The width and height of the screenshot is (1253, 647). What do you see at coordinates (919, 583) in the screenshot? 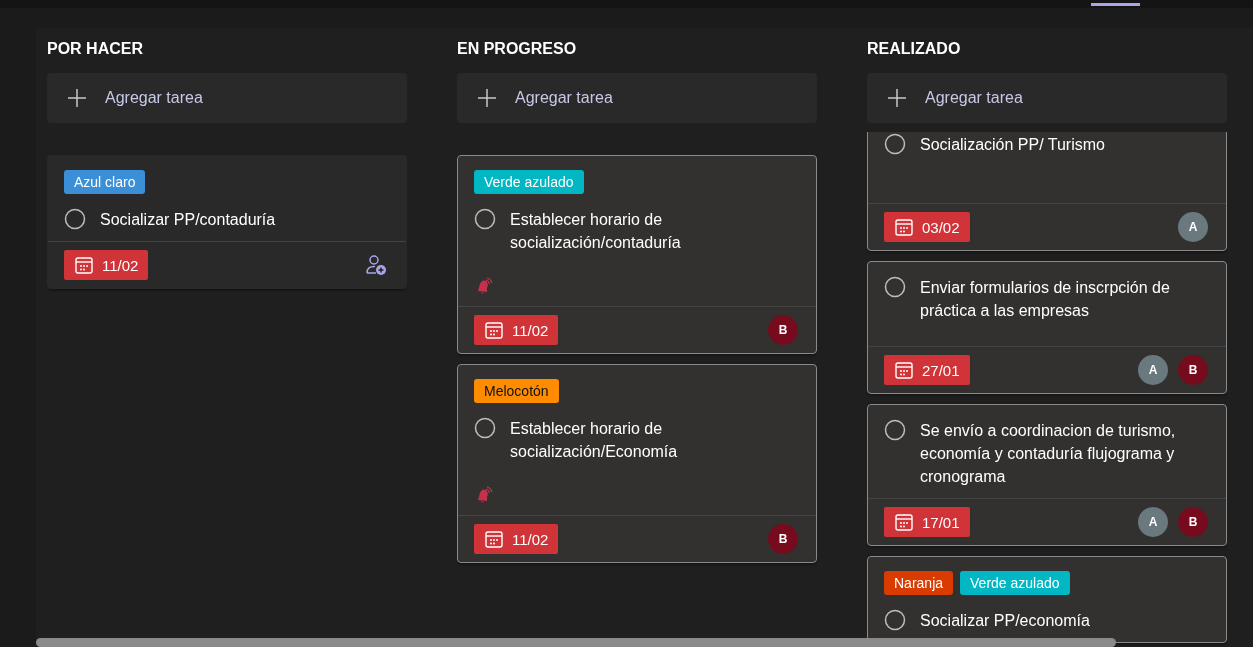
I see `label-tag: Naranja` at bounding box center [919, 583].